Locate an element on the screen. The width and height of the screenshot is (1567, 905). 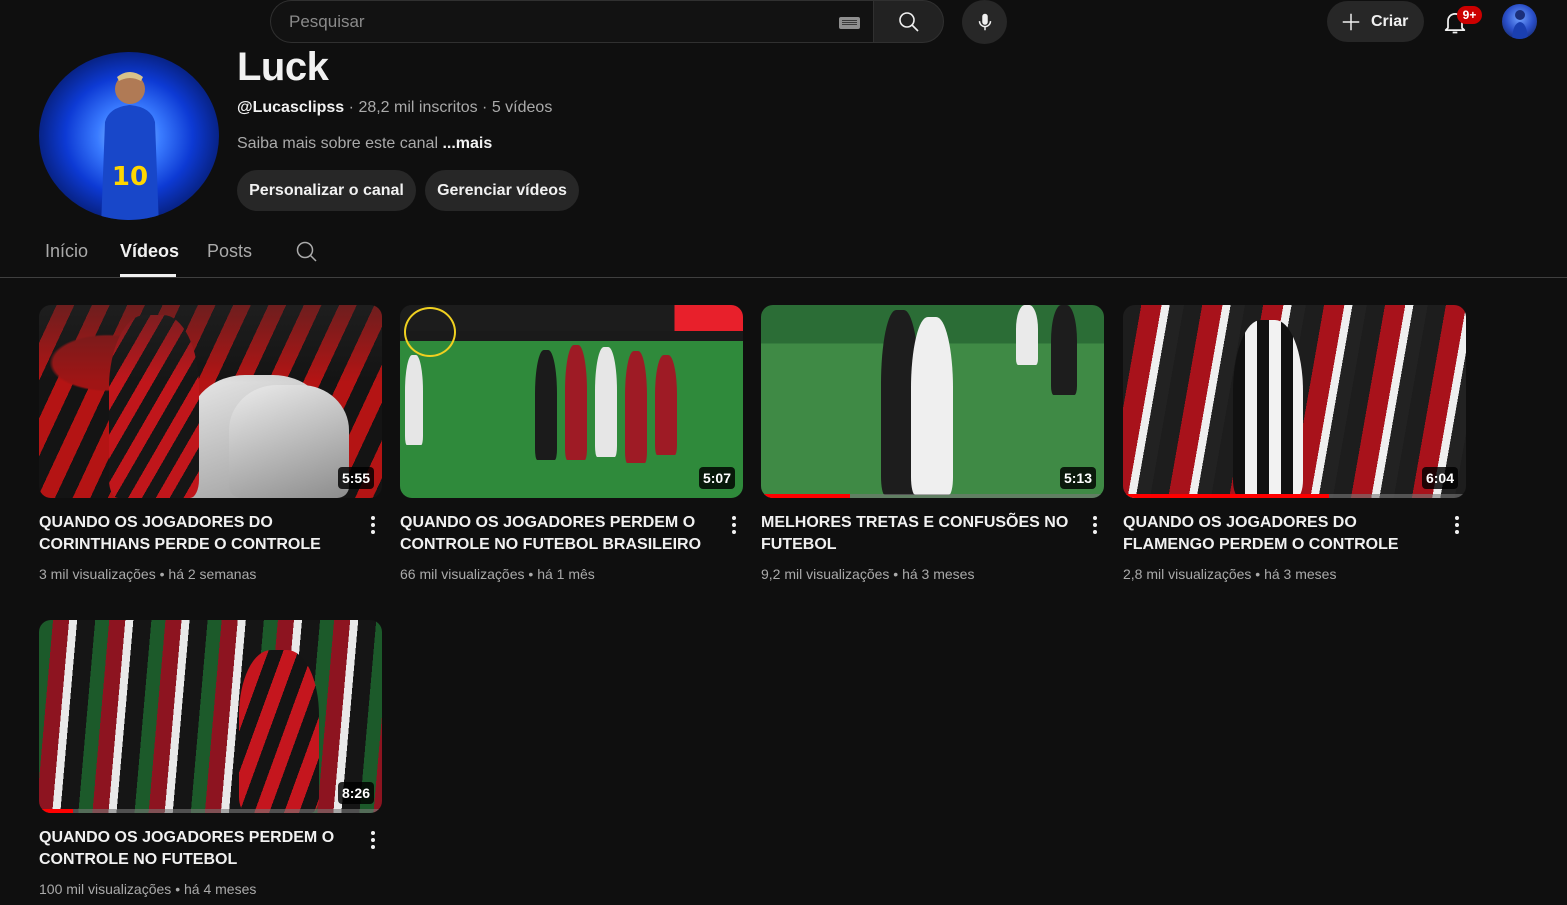
channel-about: Saiba mais sobre este canal ...mais is located at coordinates (364, 144).